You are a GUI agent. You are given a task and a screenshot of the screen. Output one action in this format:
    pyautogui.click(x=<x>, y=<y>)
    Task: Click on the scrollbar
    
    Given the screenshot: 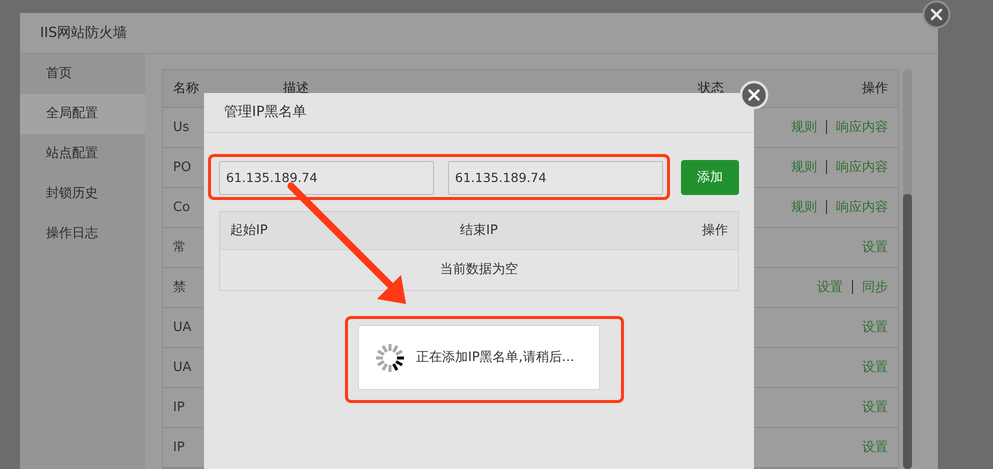 What is the action you would take?
    pyautogui.click(x=907, y=269)
    